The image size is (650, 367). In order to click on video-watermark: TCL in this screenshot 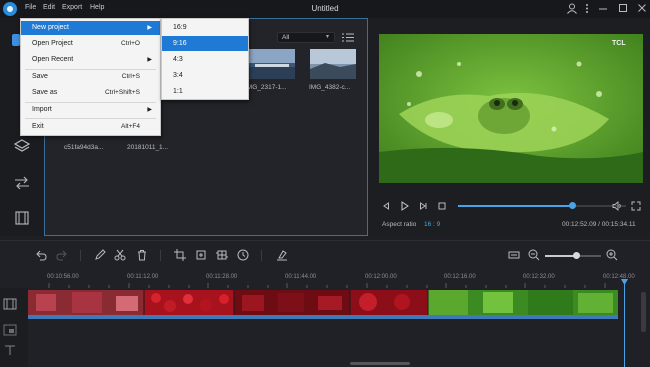, I will do `click(619, 43)`.